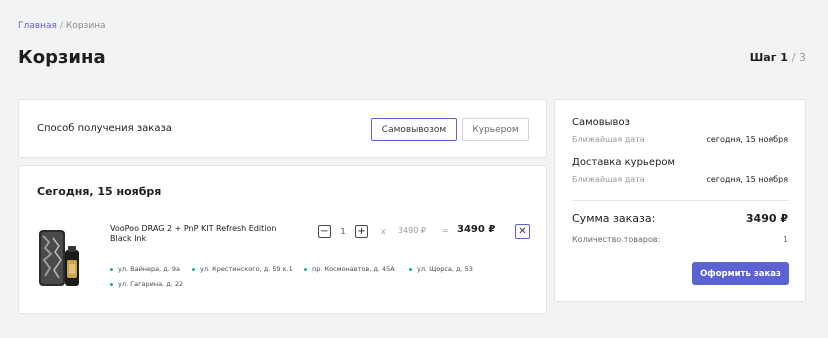 This screenshot has width=828, height=338. I want to click on remove-item-button: ✕, so click(522, 231).